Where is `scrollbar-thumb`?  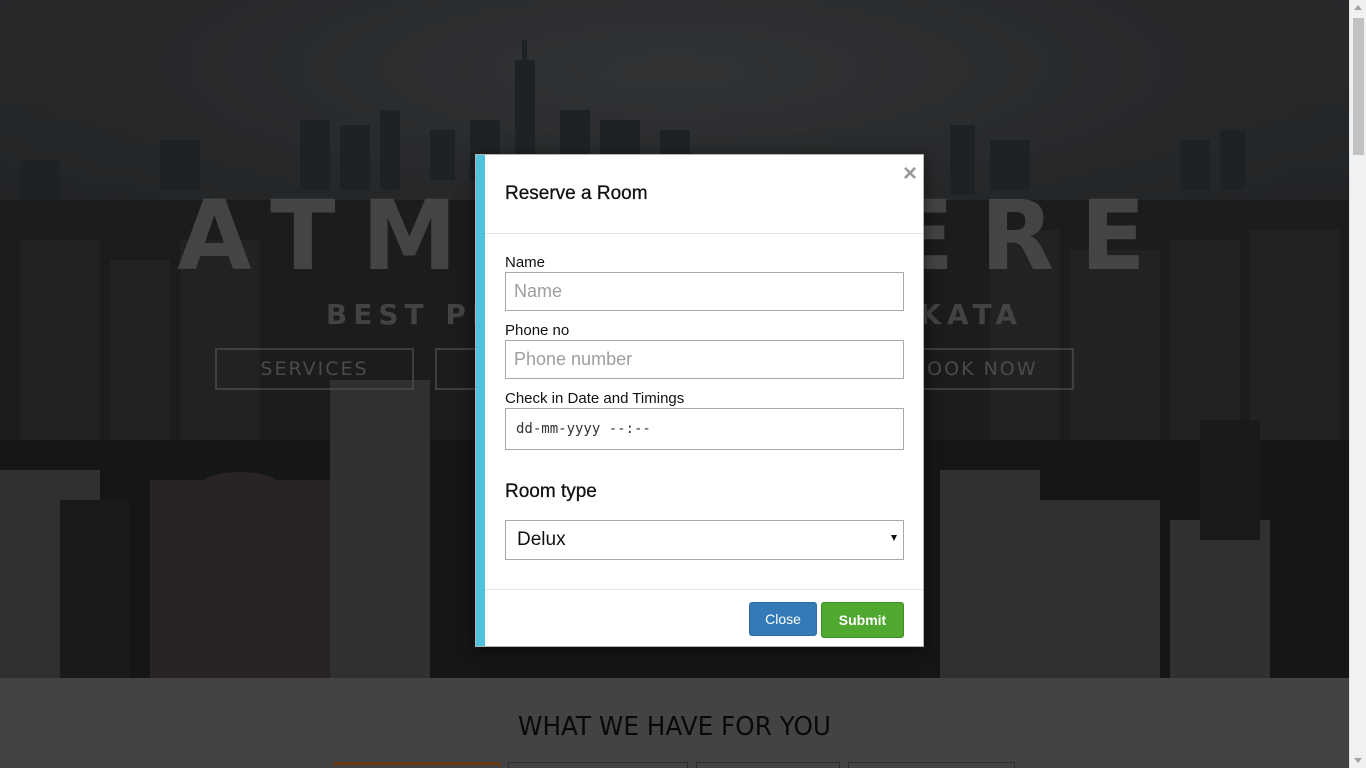
scrollbar-thumb is located at coordinates (1358, 86).